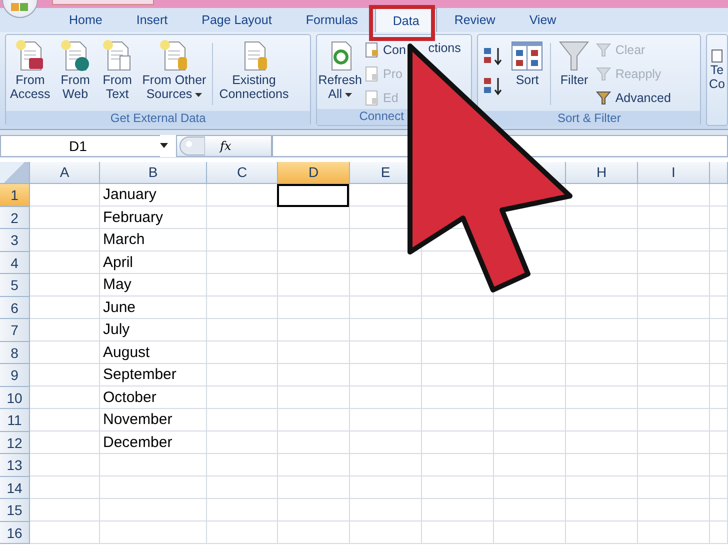 The image size is (728, 546). Describe the element at coordinates (15, 510) in the screenshot. I see `row-header: 15` at that location.